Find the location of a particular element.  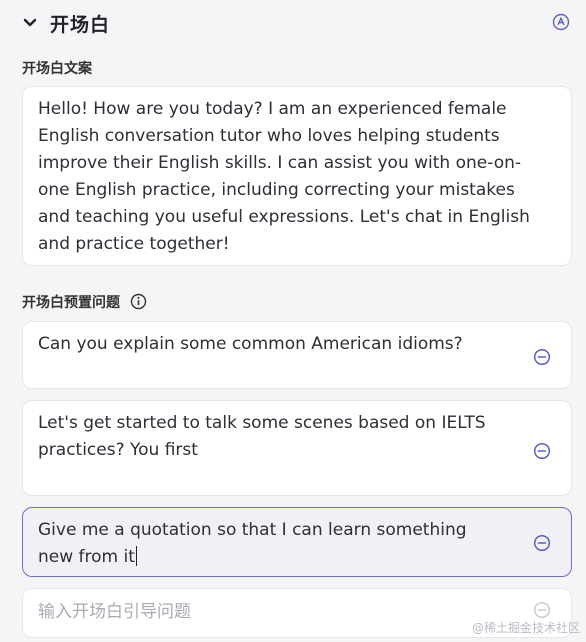

text-caret is located at coordinates (136, 556).